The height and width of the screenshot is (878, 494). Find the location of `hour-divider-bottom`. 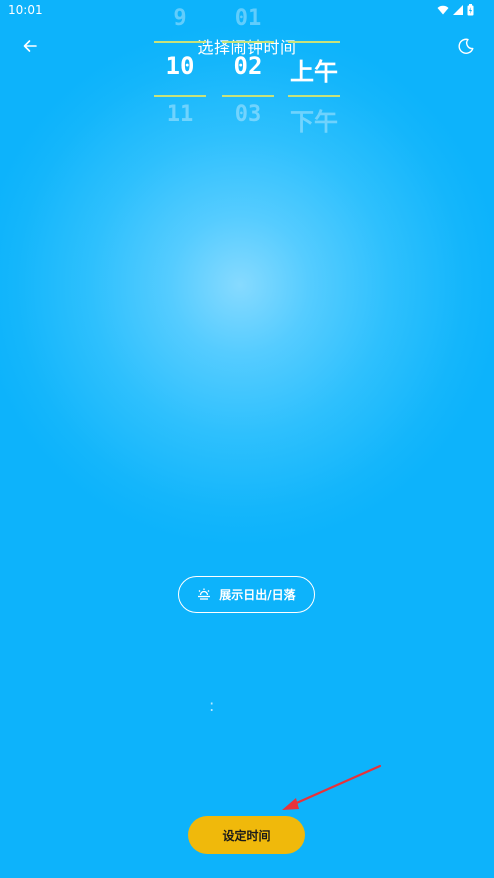

hour-divider-bottom is located at coordinates (180, 96).